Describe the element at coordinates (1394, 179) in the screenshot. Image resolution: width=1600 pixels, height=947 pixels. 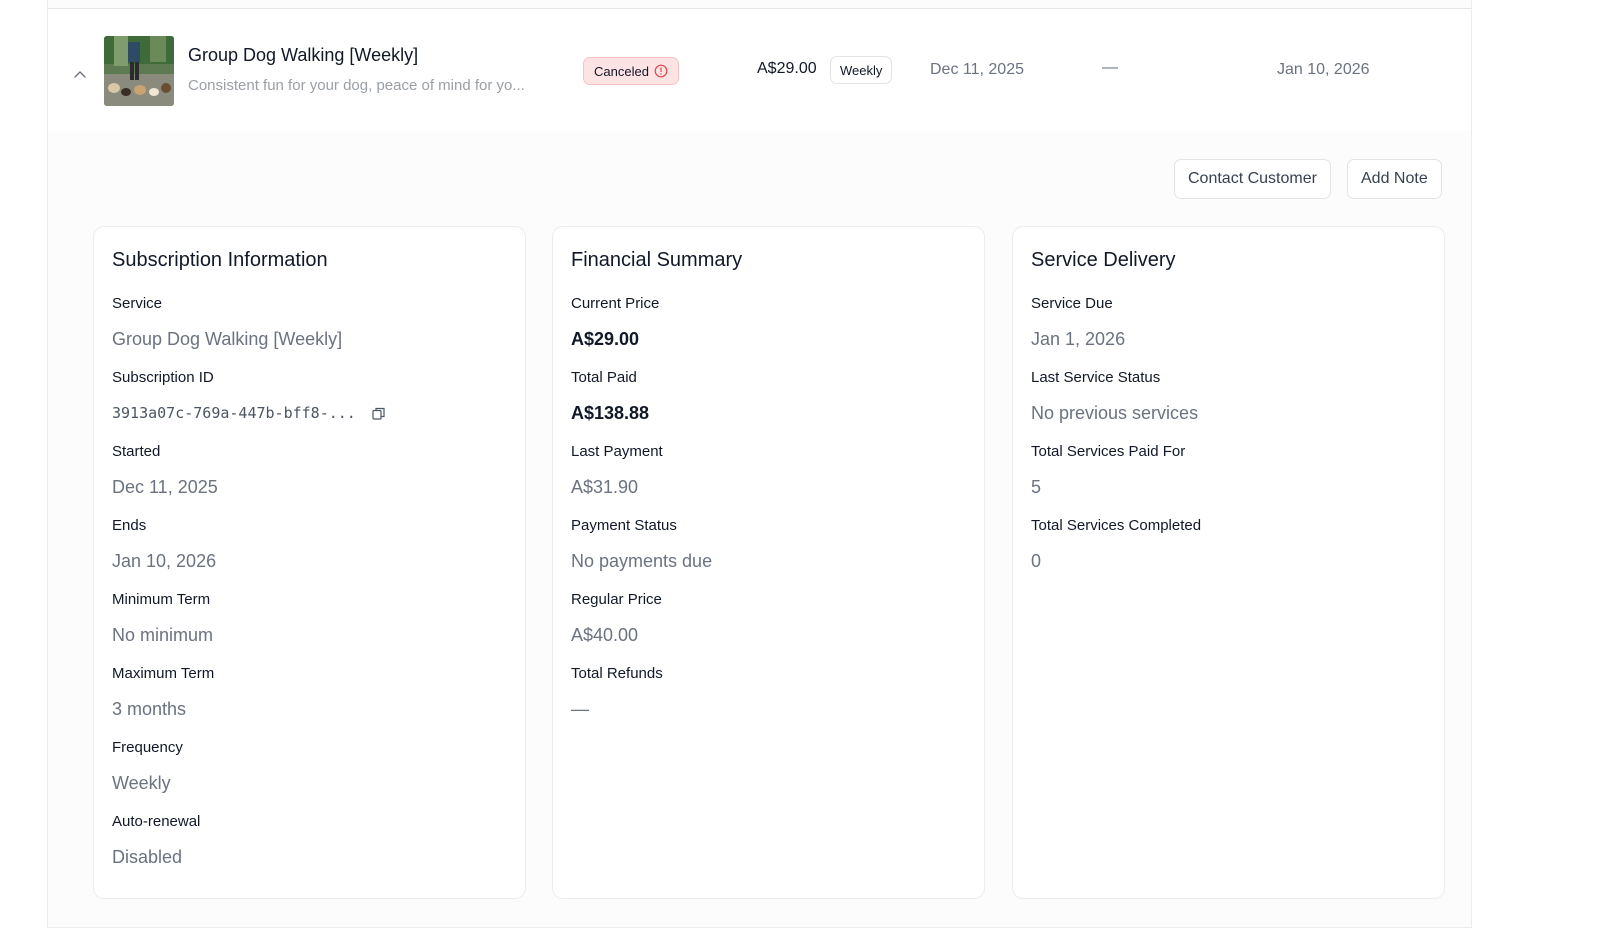
I see `add-note-button: Add Note` at that location.